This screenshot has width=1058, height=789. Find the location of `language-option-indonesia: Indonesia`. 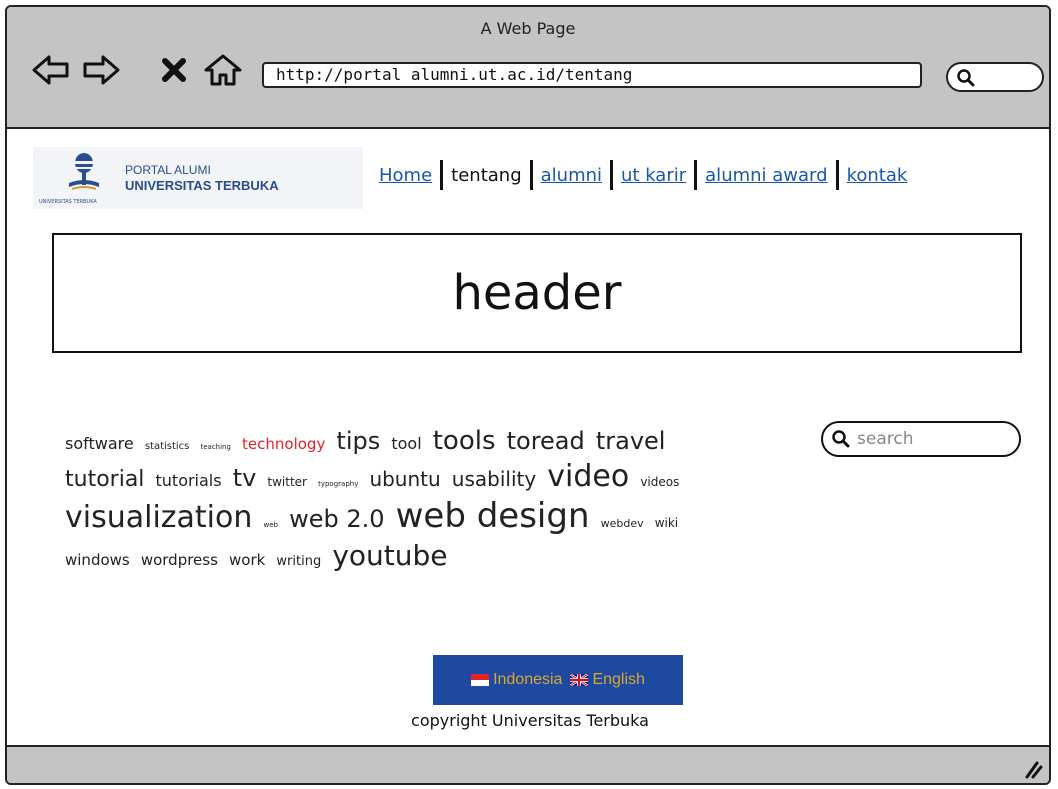

language-option-indonesia: Indonesia is located at coordinates (516, 680).